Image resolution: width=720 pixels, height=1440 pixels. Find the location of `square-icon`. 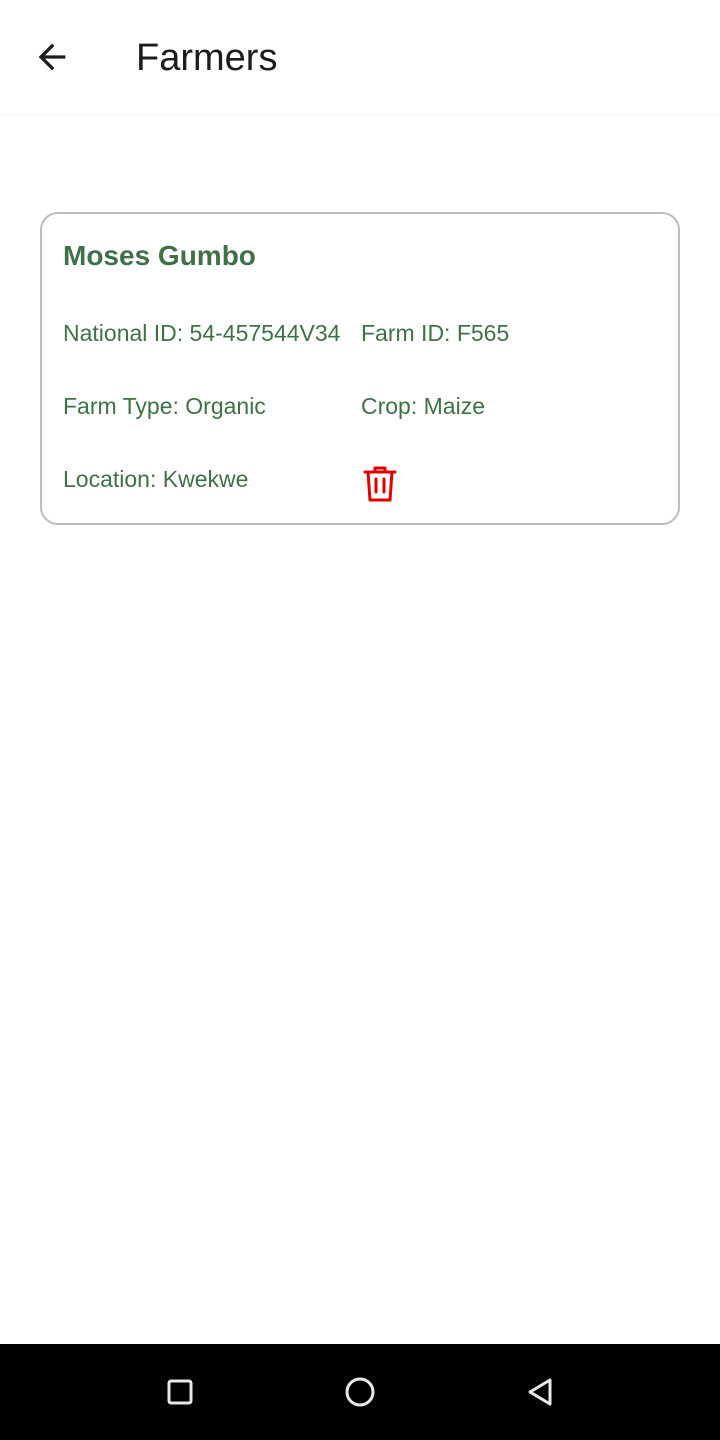

square-icon is located at coordinates (180, 1392).